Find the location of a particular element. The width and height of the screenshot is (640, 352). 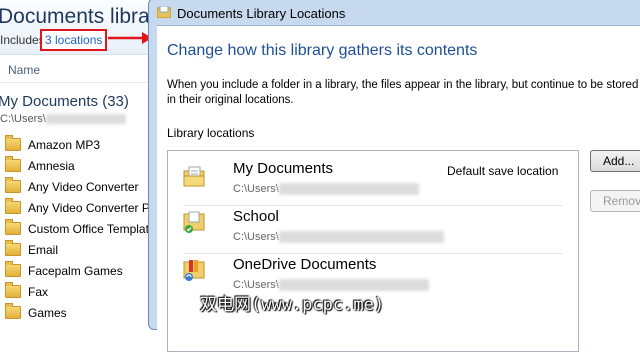

location-name: My Documents is located at coordinates (283, 168).